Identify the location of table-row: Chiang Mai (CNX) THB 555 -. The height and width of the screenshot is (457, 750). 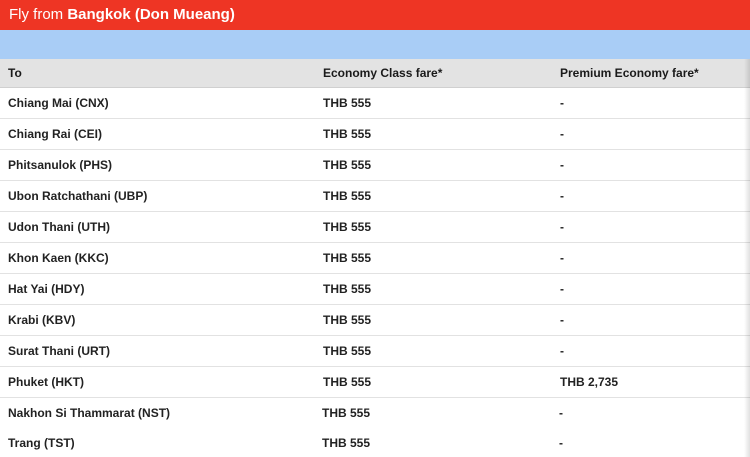
(375, 103).